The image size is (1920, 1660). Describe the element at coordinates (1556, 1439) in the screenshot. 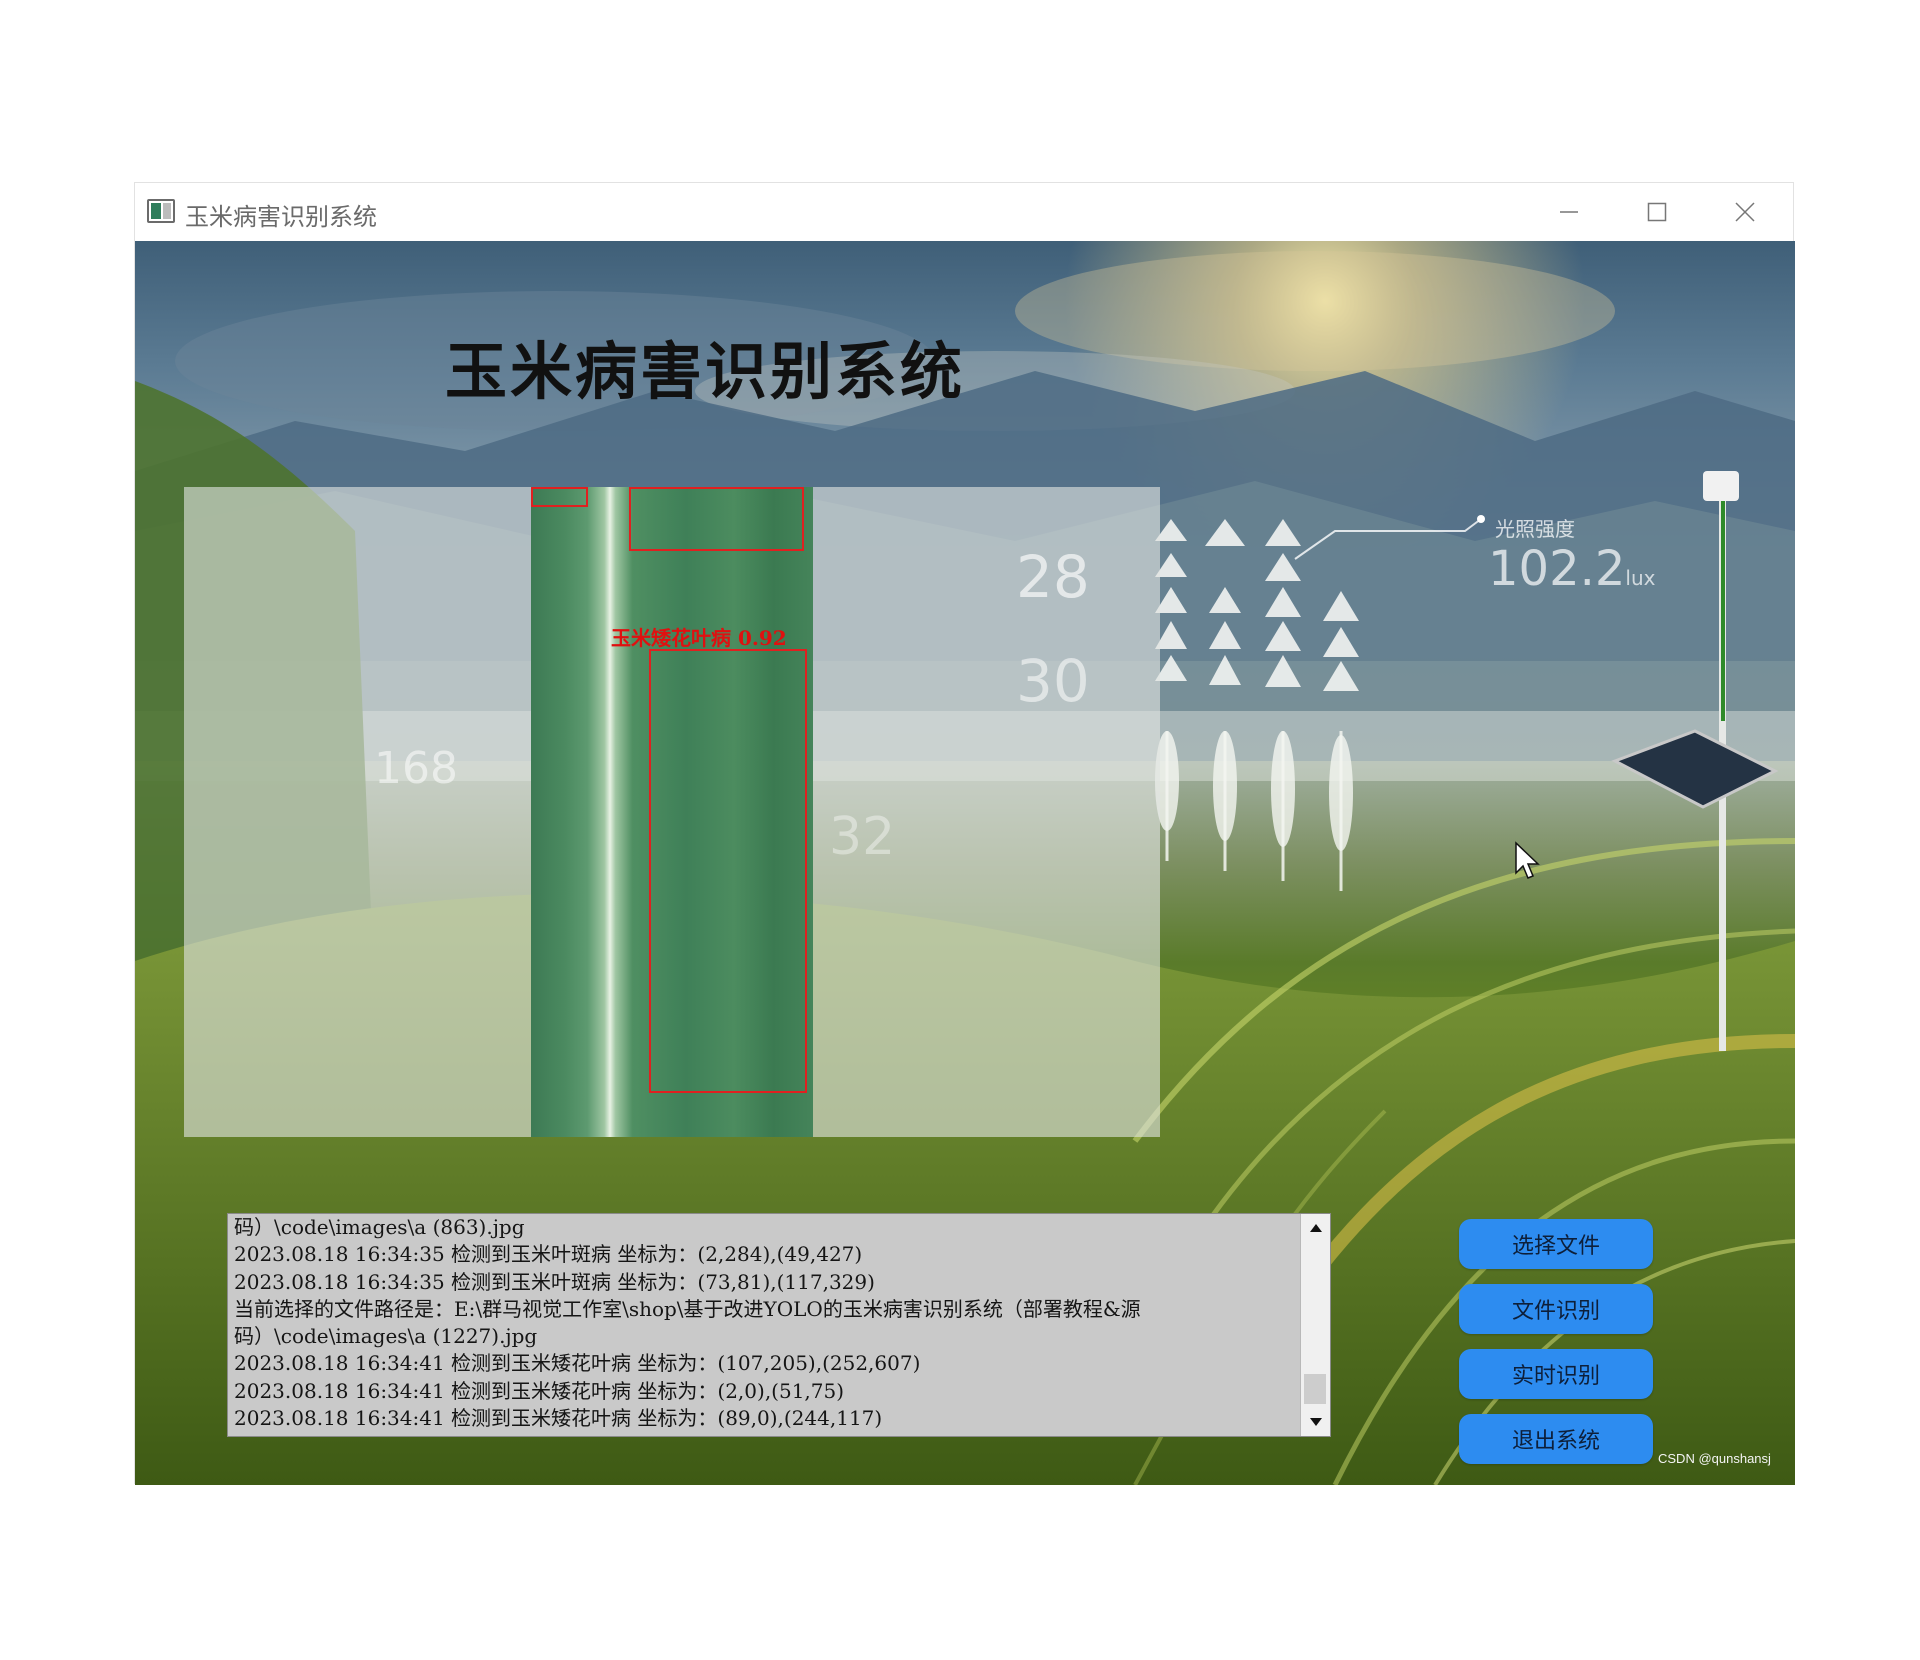

I see `exit-system-button: 退出系统` at that location.